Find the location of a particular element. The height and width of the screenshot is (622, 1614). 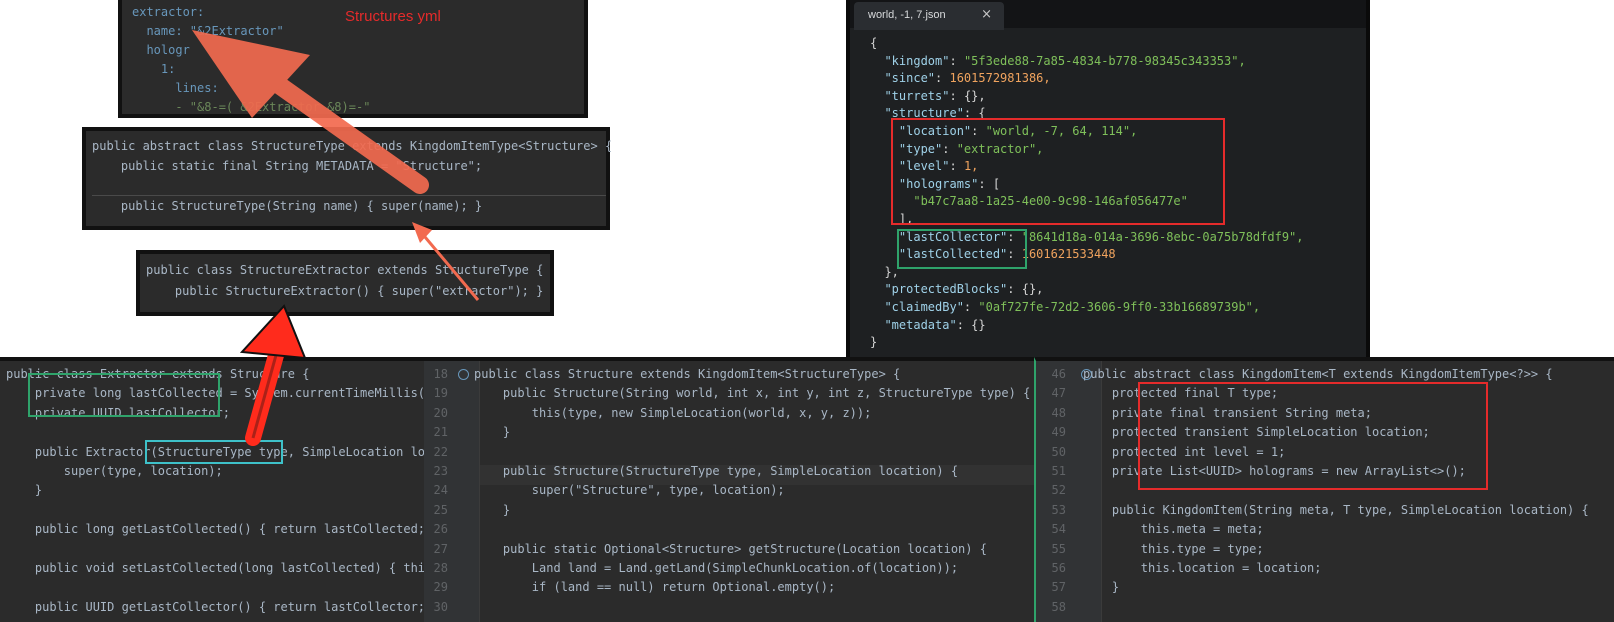

line-number: 23 is located at coordinates (440, 471).